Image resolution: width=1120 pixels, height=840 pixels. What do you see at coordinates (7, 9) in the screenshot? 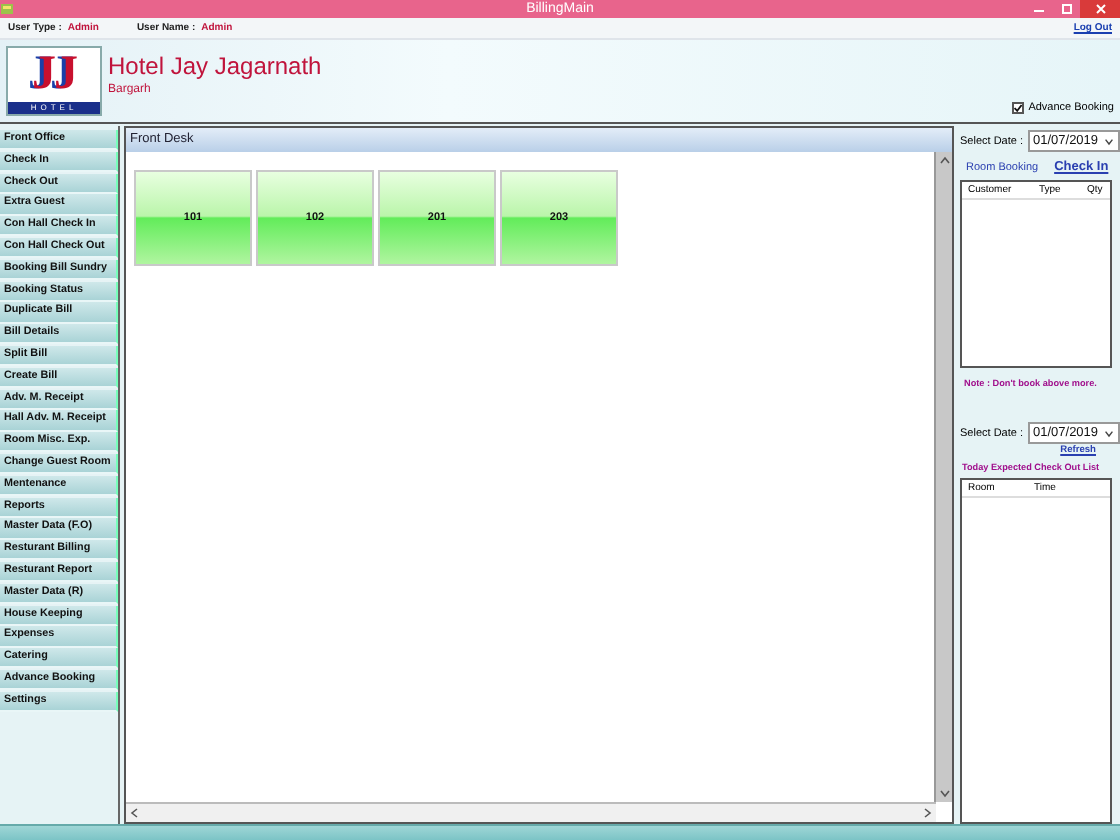
I see `app-icon` at bounding box center [7, 9].